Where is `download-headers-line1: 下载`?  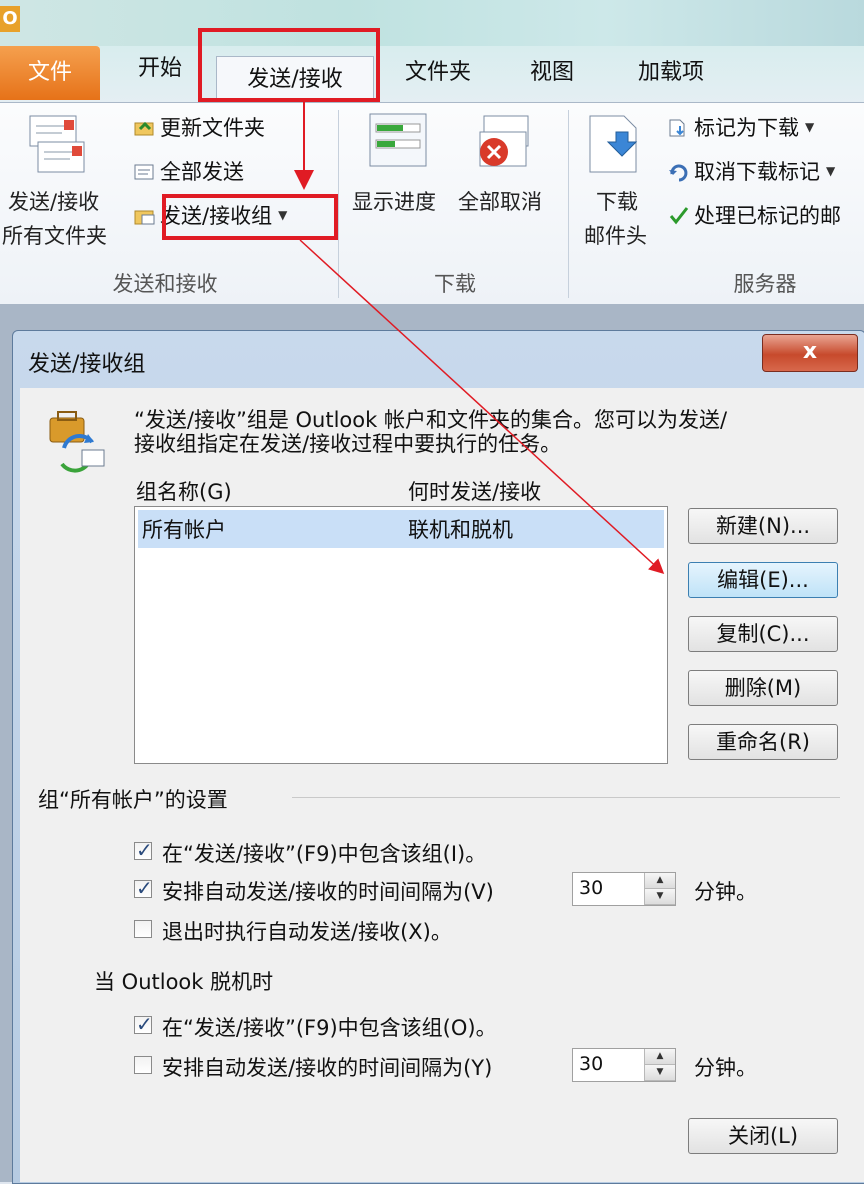
download-headers-line1: 下载 is located at coordinates (617, 201).